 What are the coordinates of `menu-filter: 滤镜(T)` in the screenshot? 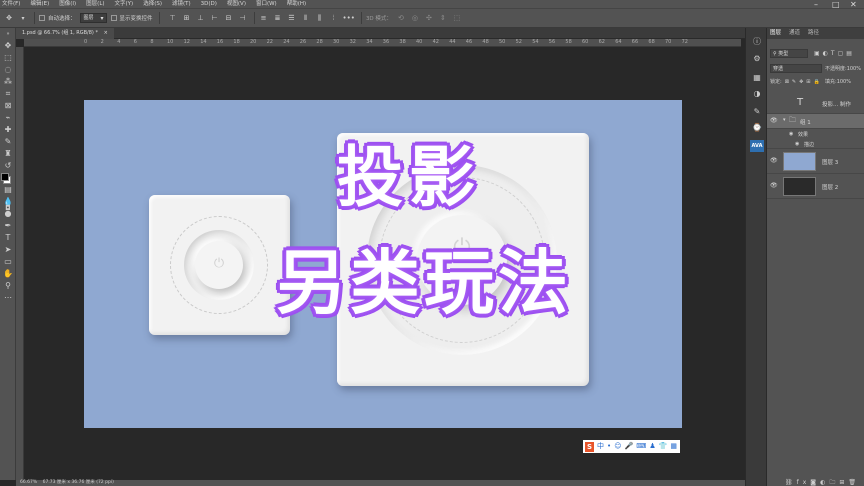 It's located at (181, 4).